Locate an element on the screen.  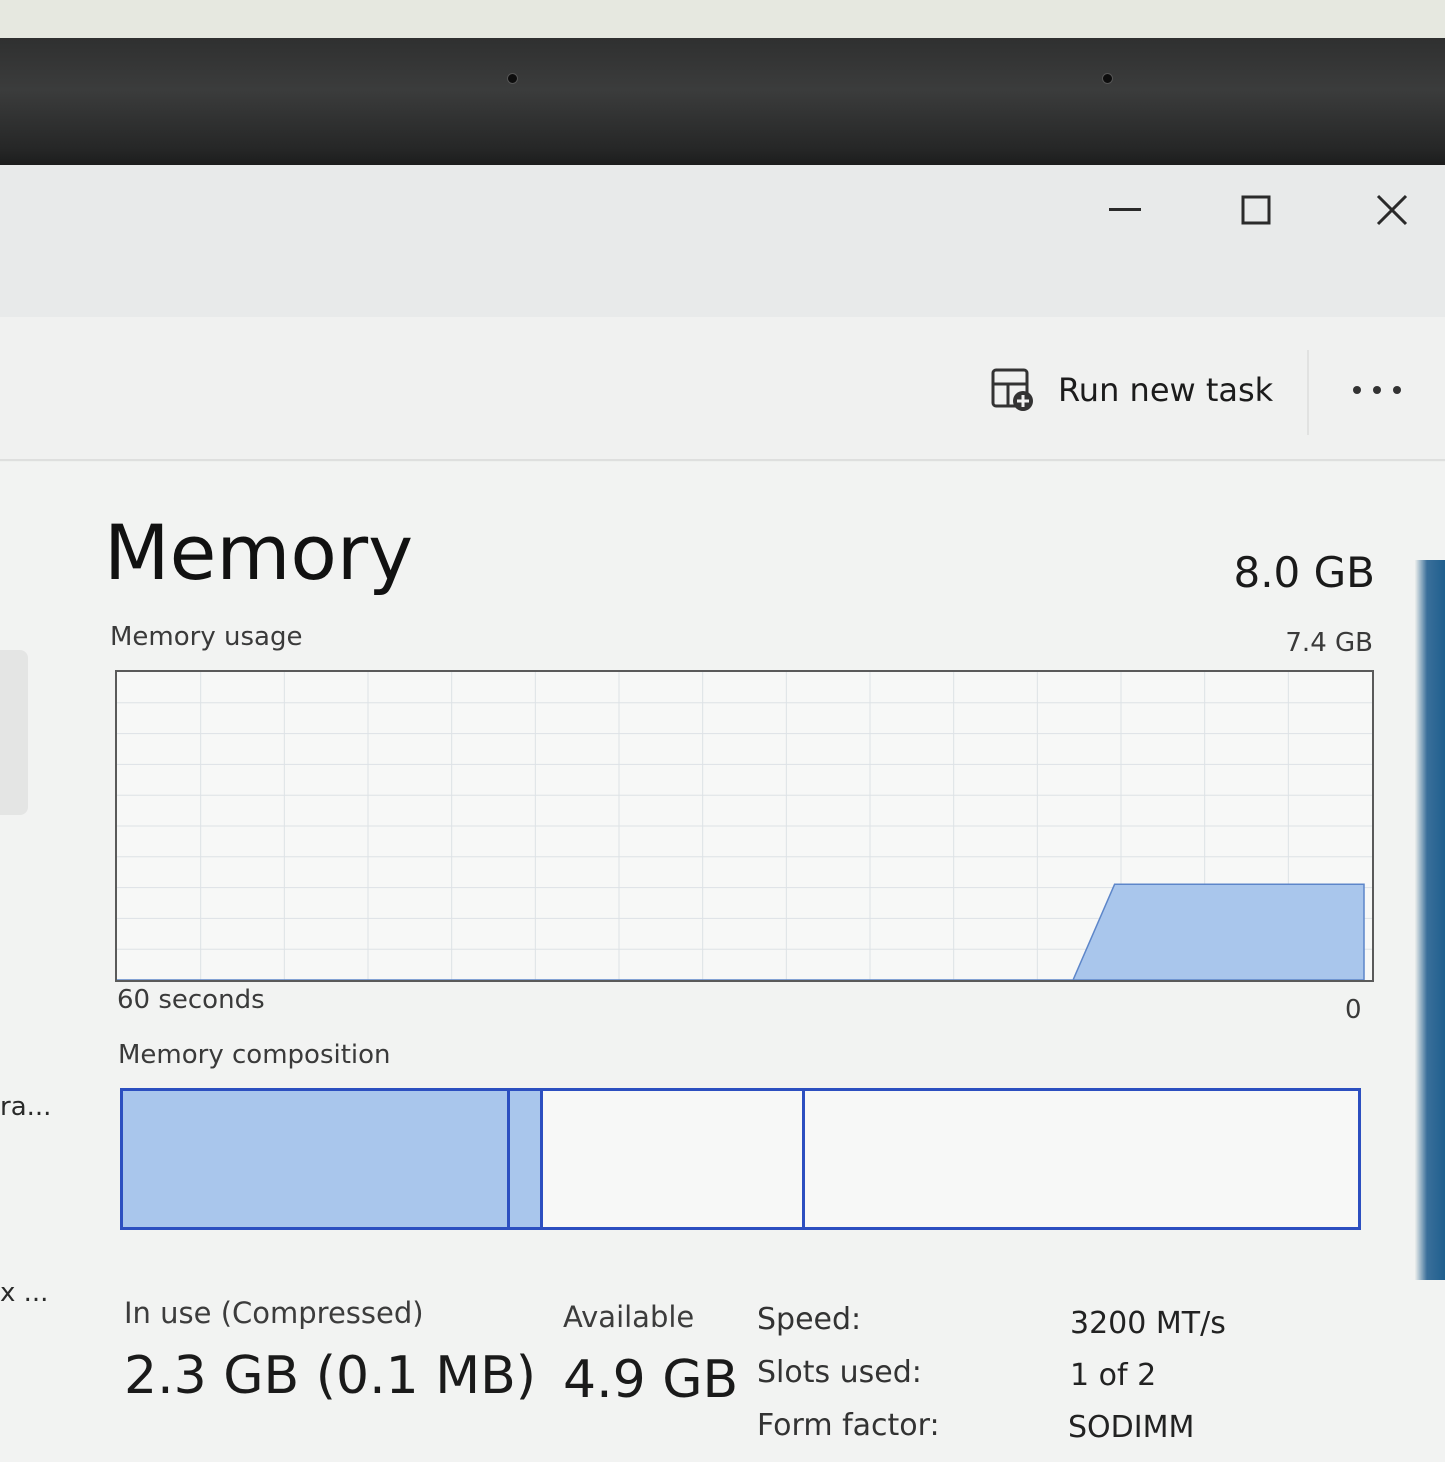
composition-segment-standby is located at coordinates (673, 1159).